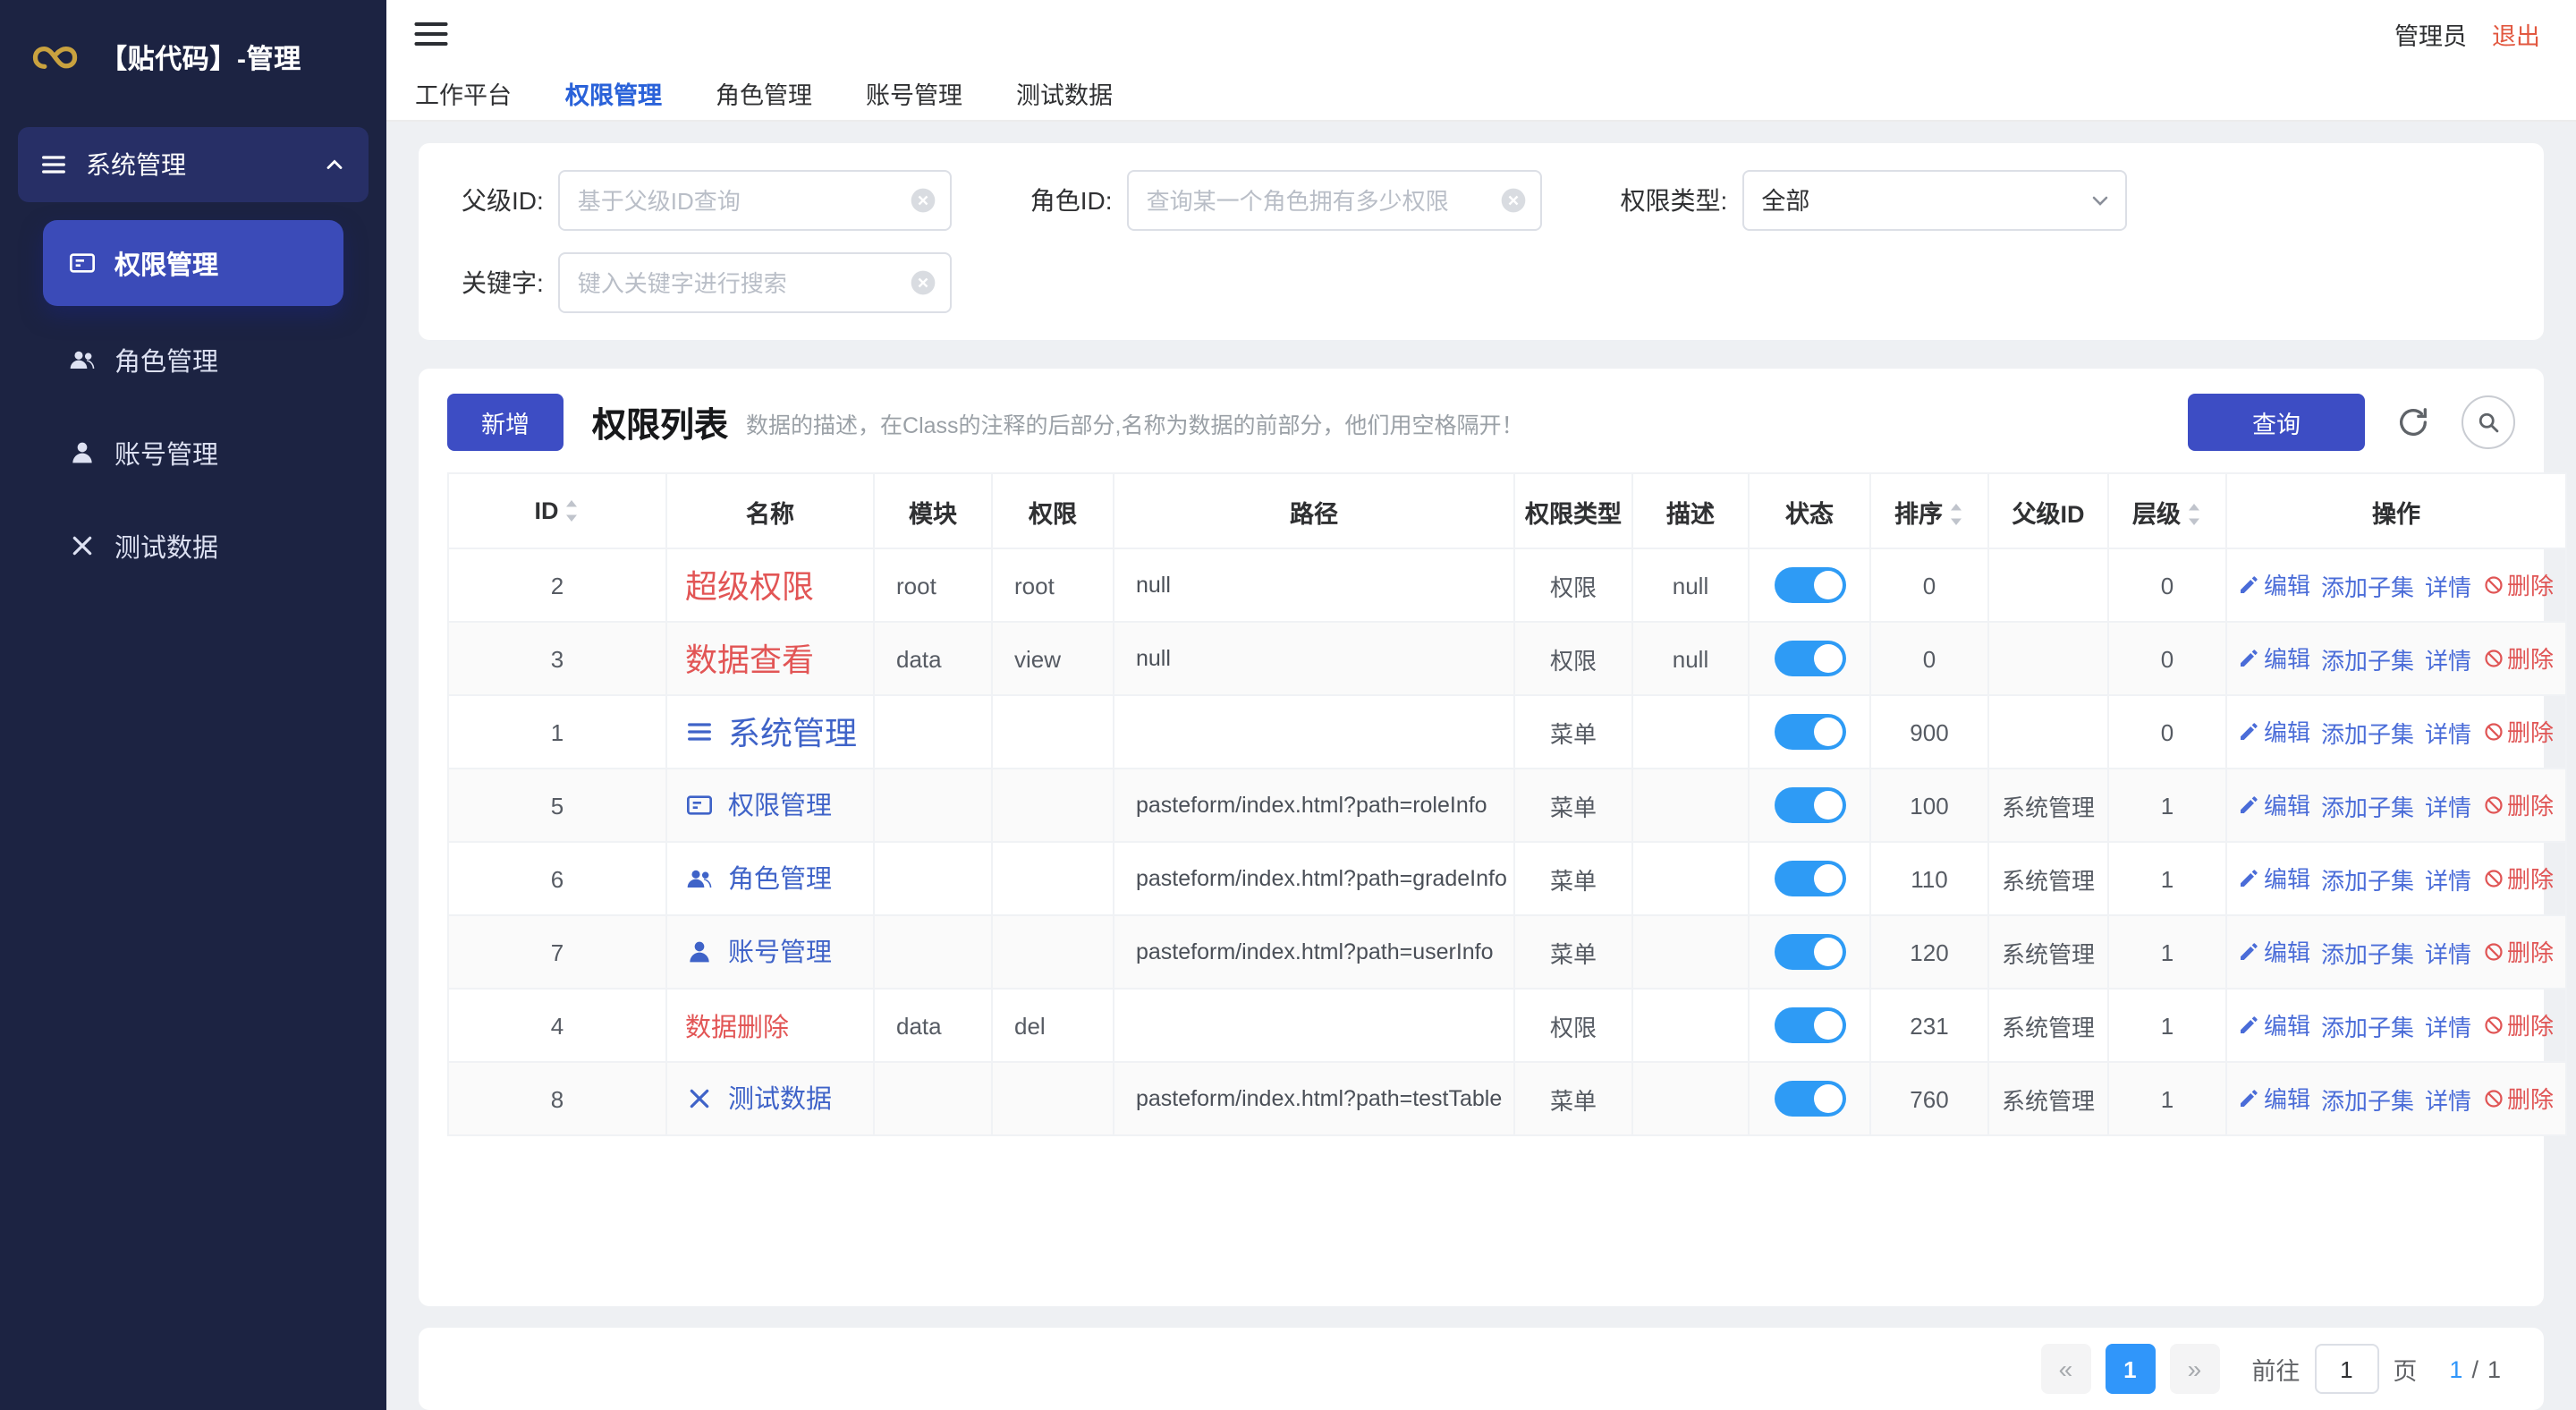 This screenshot has height=1410, width=2576. I want to click on cell-ops: 编辑 添加子集 详情 删除, so click(2396, 659).